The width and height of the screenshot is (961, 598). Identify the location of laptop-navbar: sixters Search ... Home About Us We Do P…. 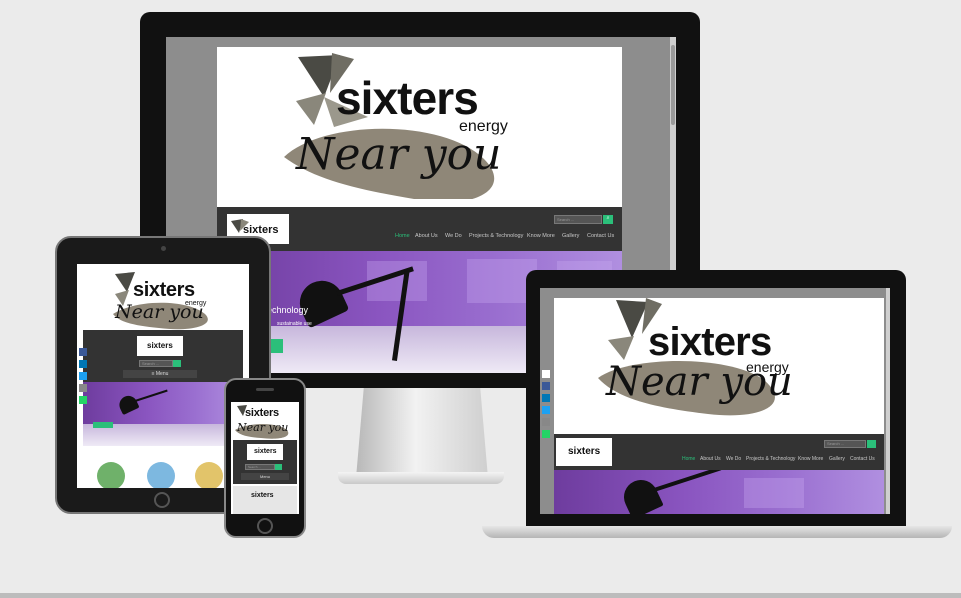
(719, 452).